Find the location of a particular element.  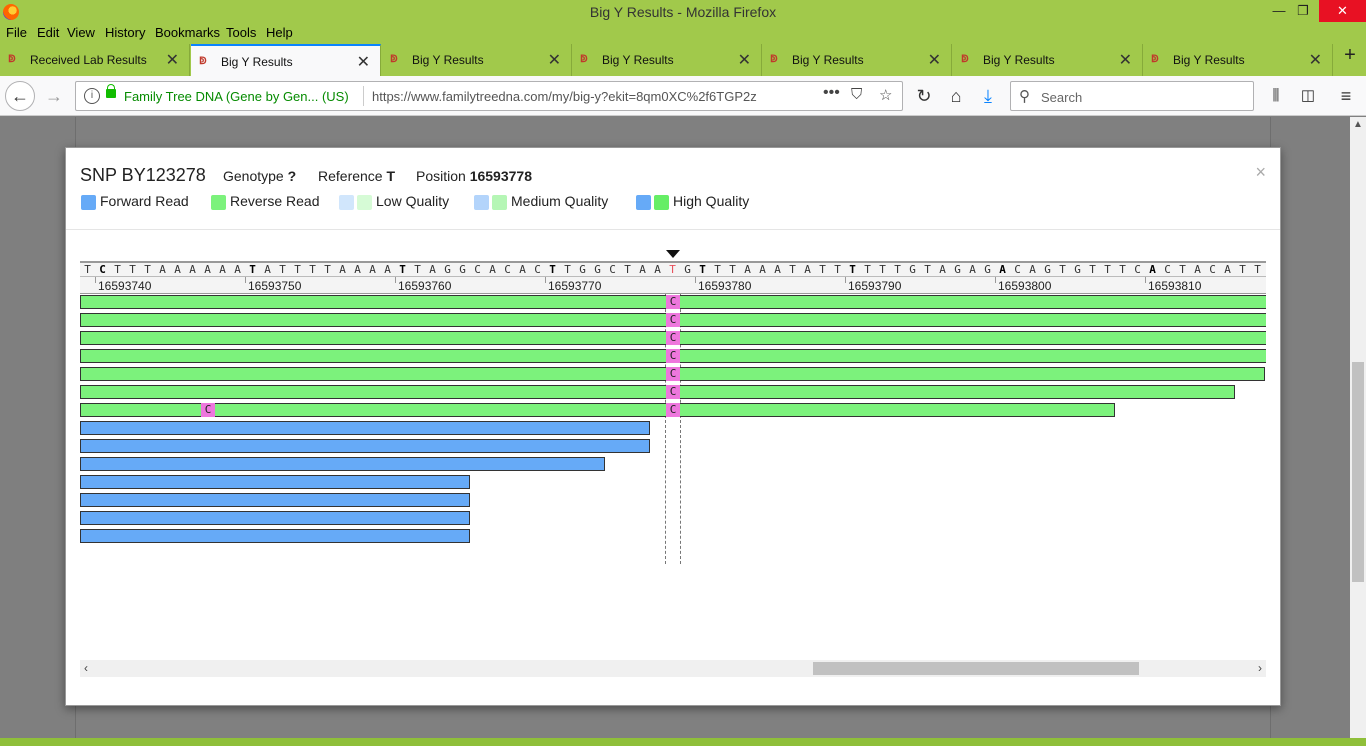

scroll-thumb is located at coordinates (1358, 472).